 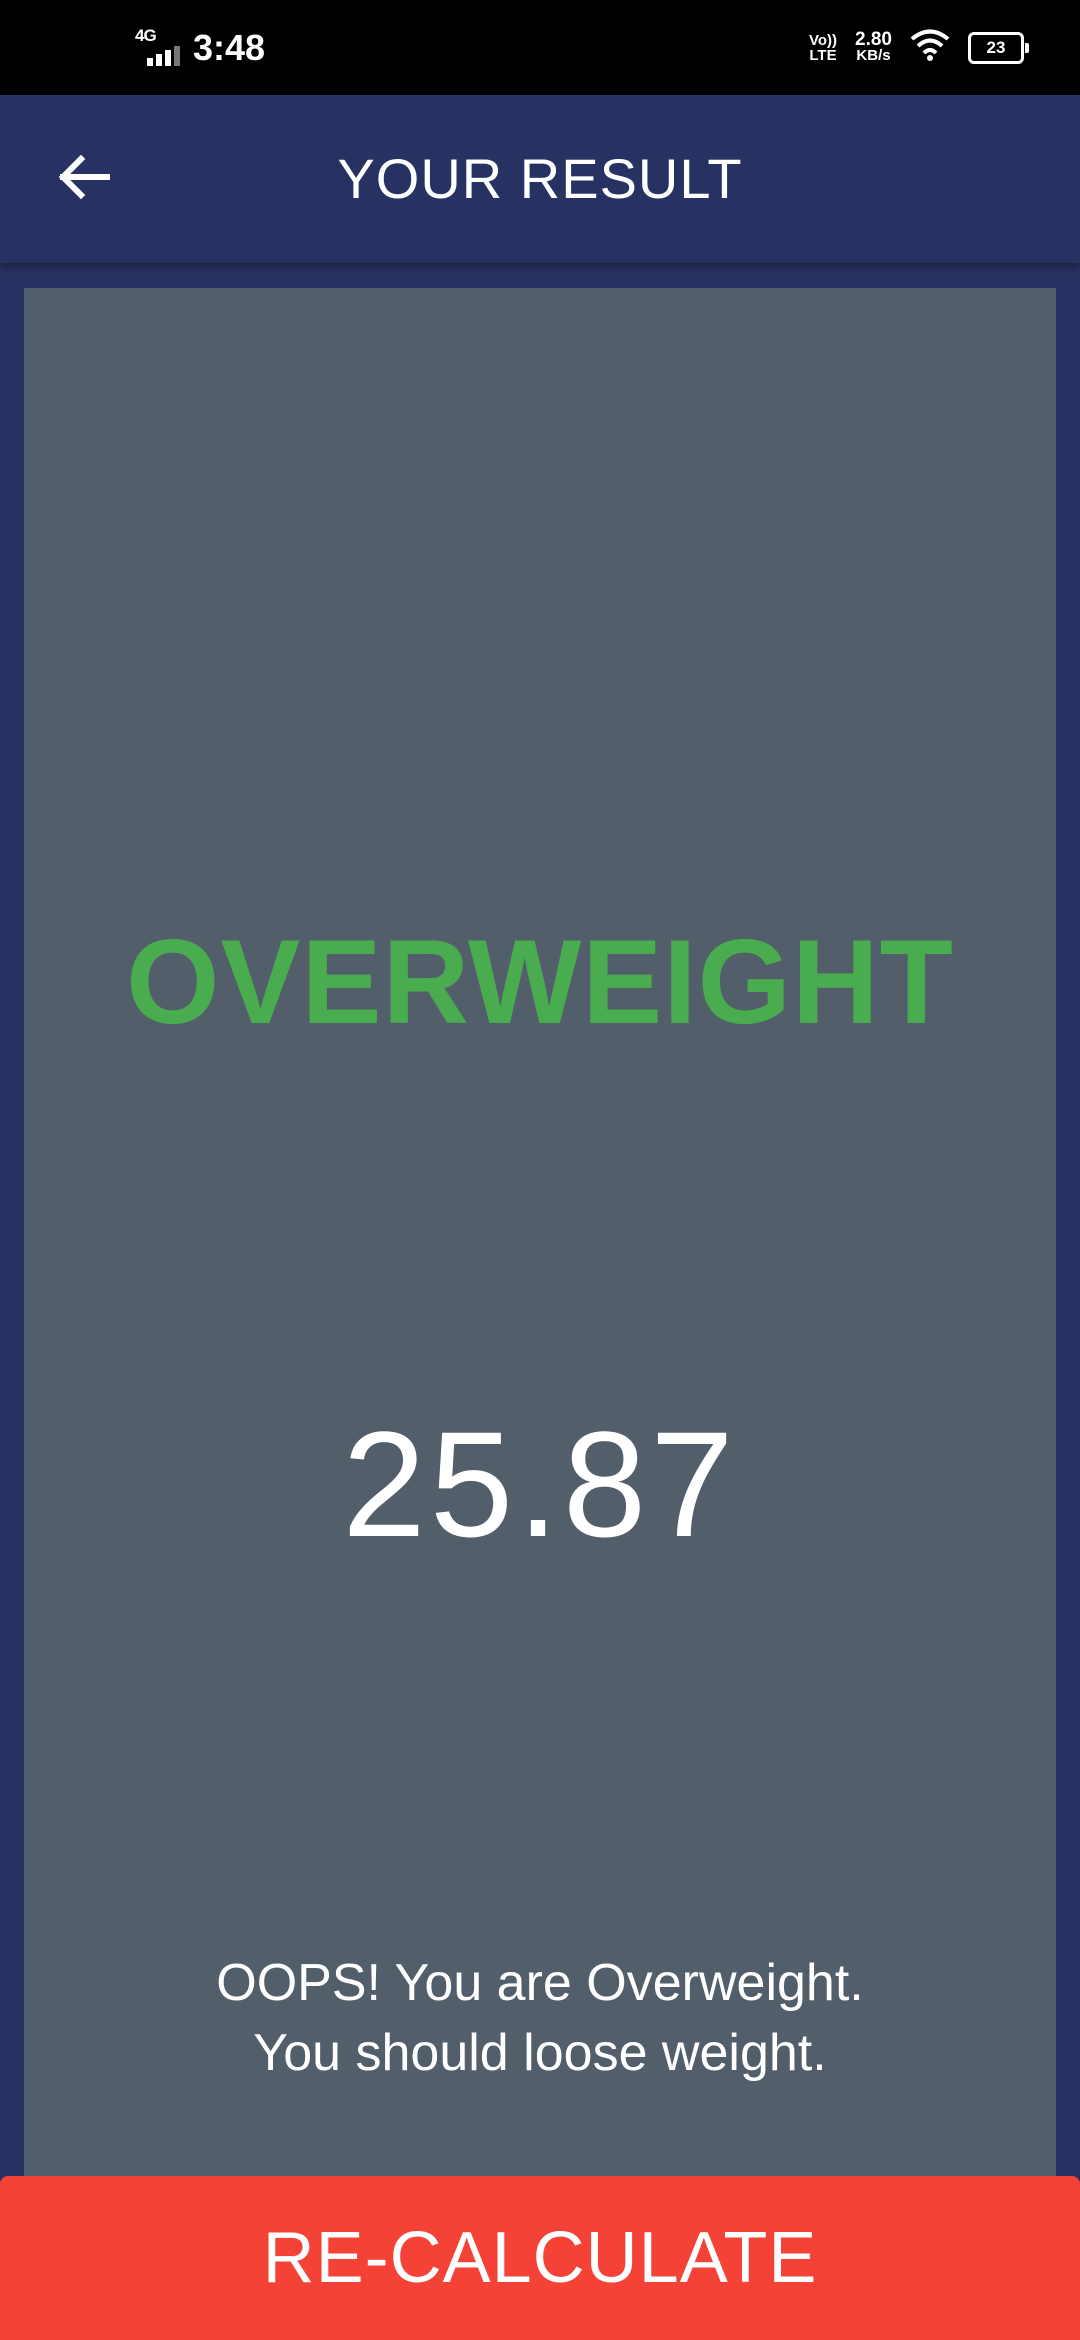 What do you see at coordinates (823, 55) in the screenshot?
I see `volte-bottom: LTE` at bounding box center [823, 55].